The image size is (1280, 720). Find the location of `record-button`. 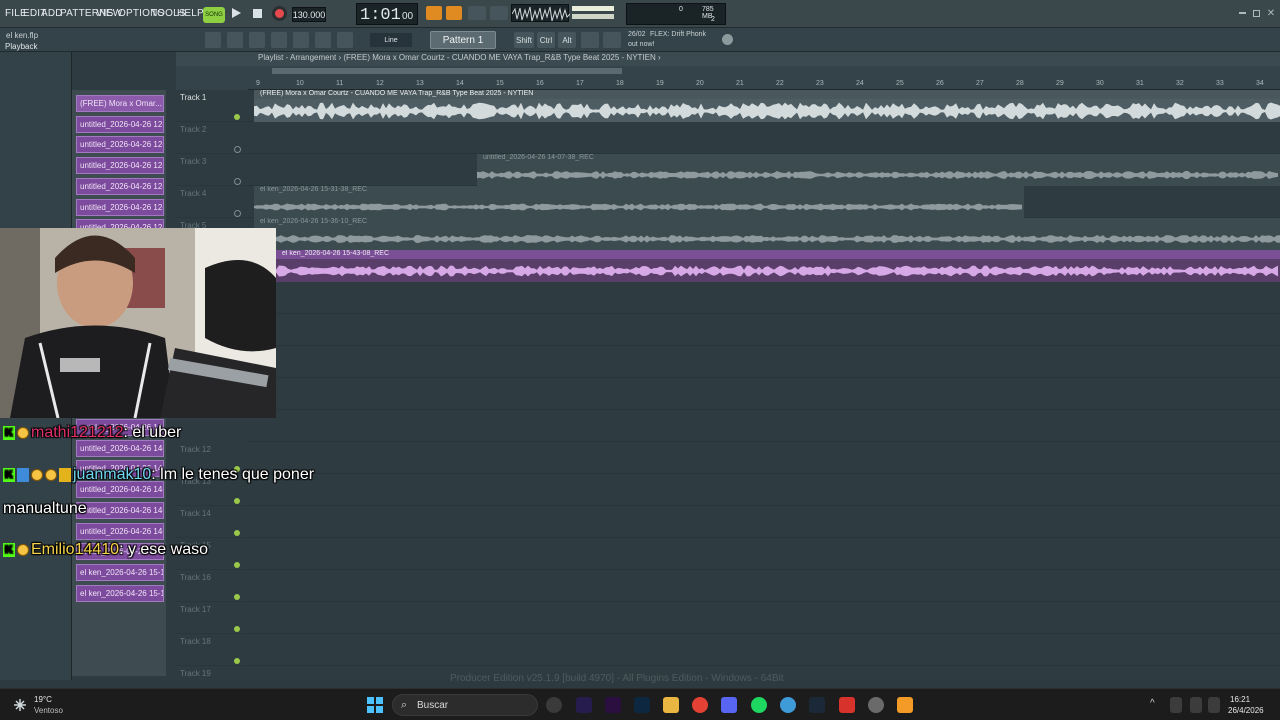

record-button is located at coordinates (279, 13).